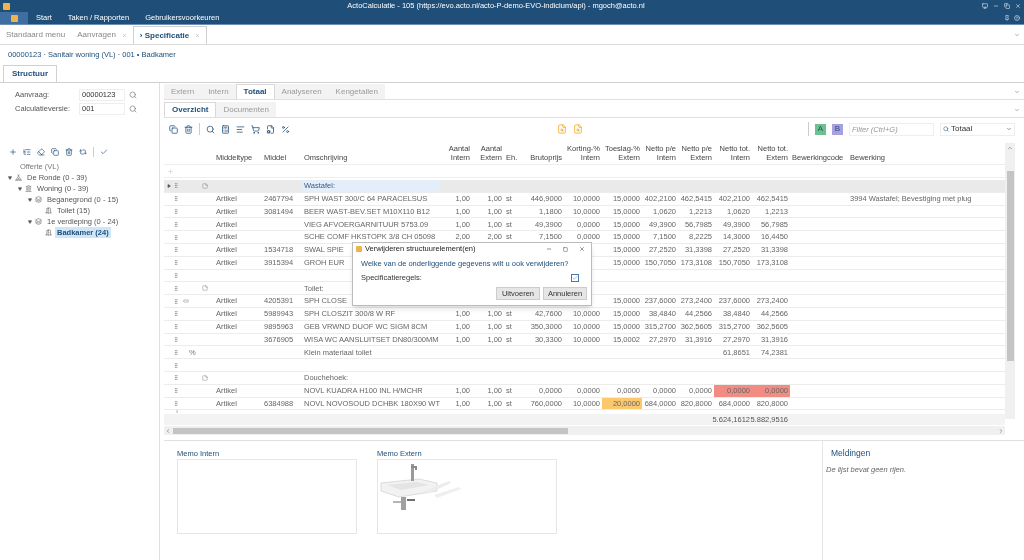 The image size is (1024, 560). What do you see at coordinates (41, 152) in the screenshot?
I see `eraser-icon` at bounding box center [41, 152].